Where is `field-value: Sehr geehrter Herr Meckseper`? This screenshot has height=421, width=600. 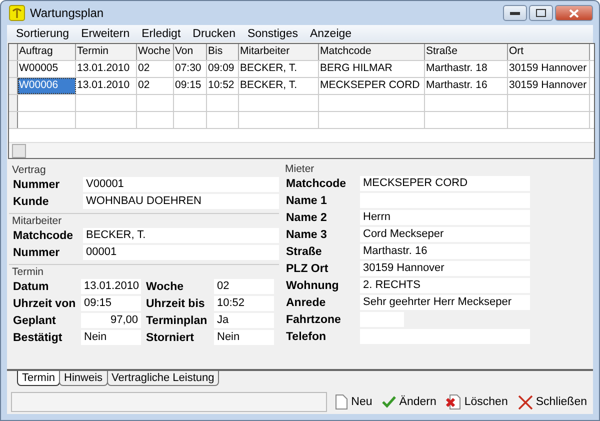
field-value: Sehr geehrter Herr Meckseper is located at coordinates (445, 302).